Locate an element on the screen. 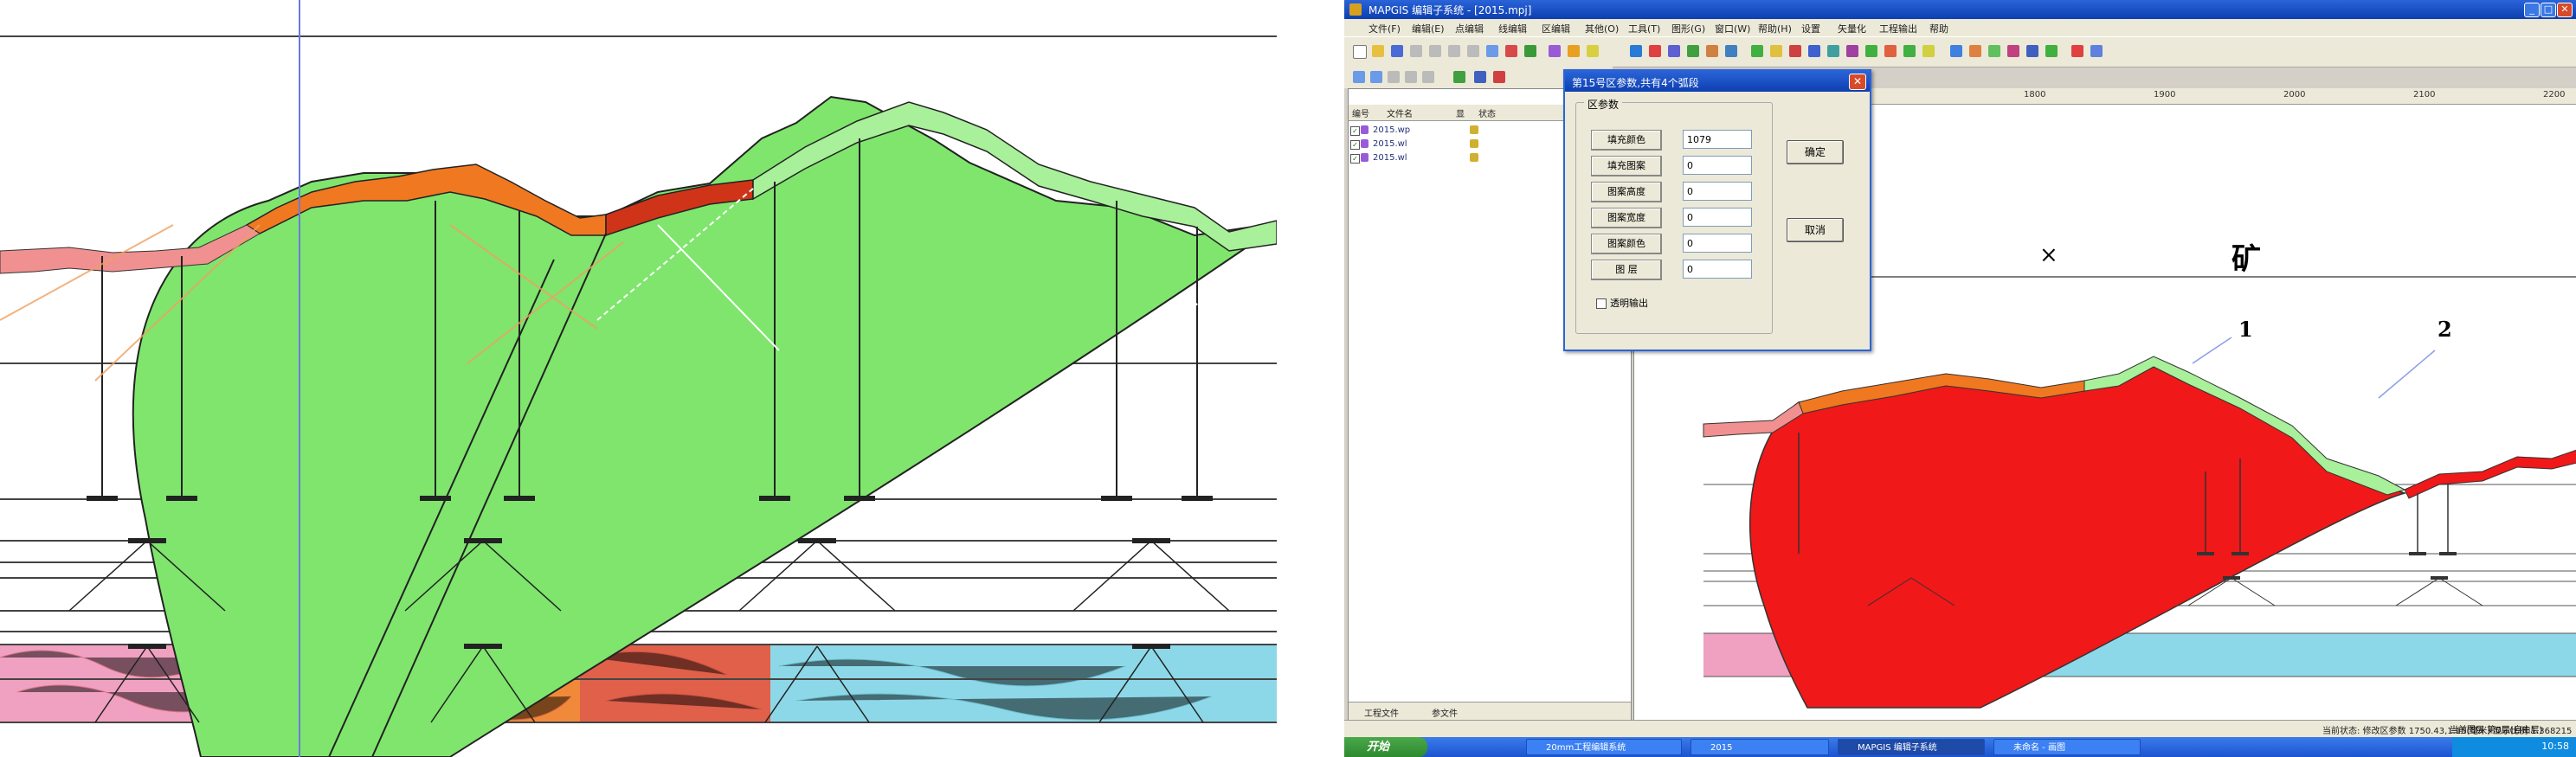  dialog-titlebar: 第15号区参数,共有4个弧段 ✕ is located at coordinates (1717, 81).